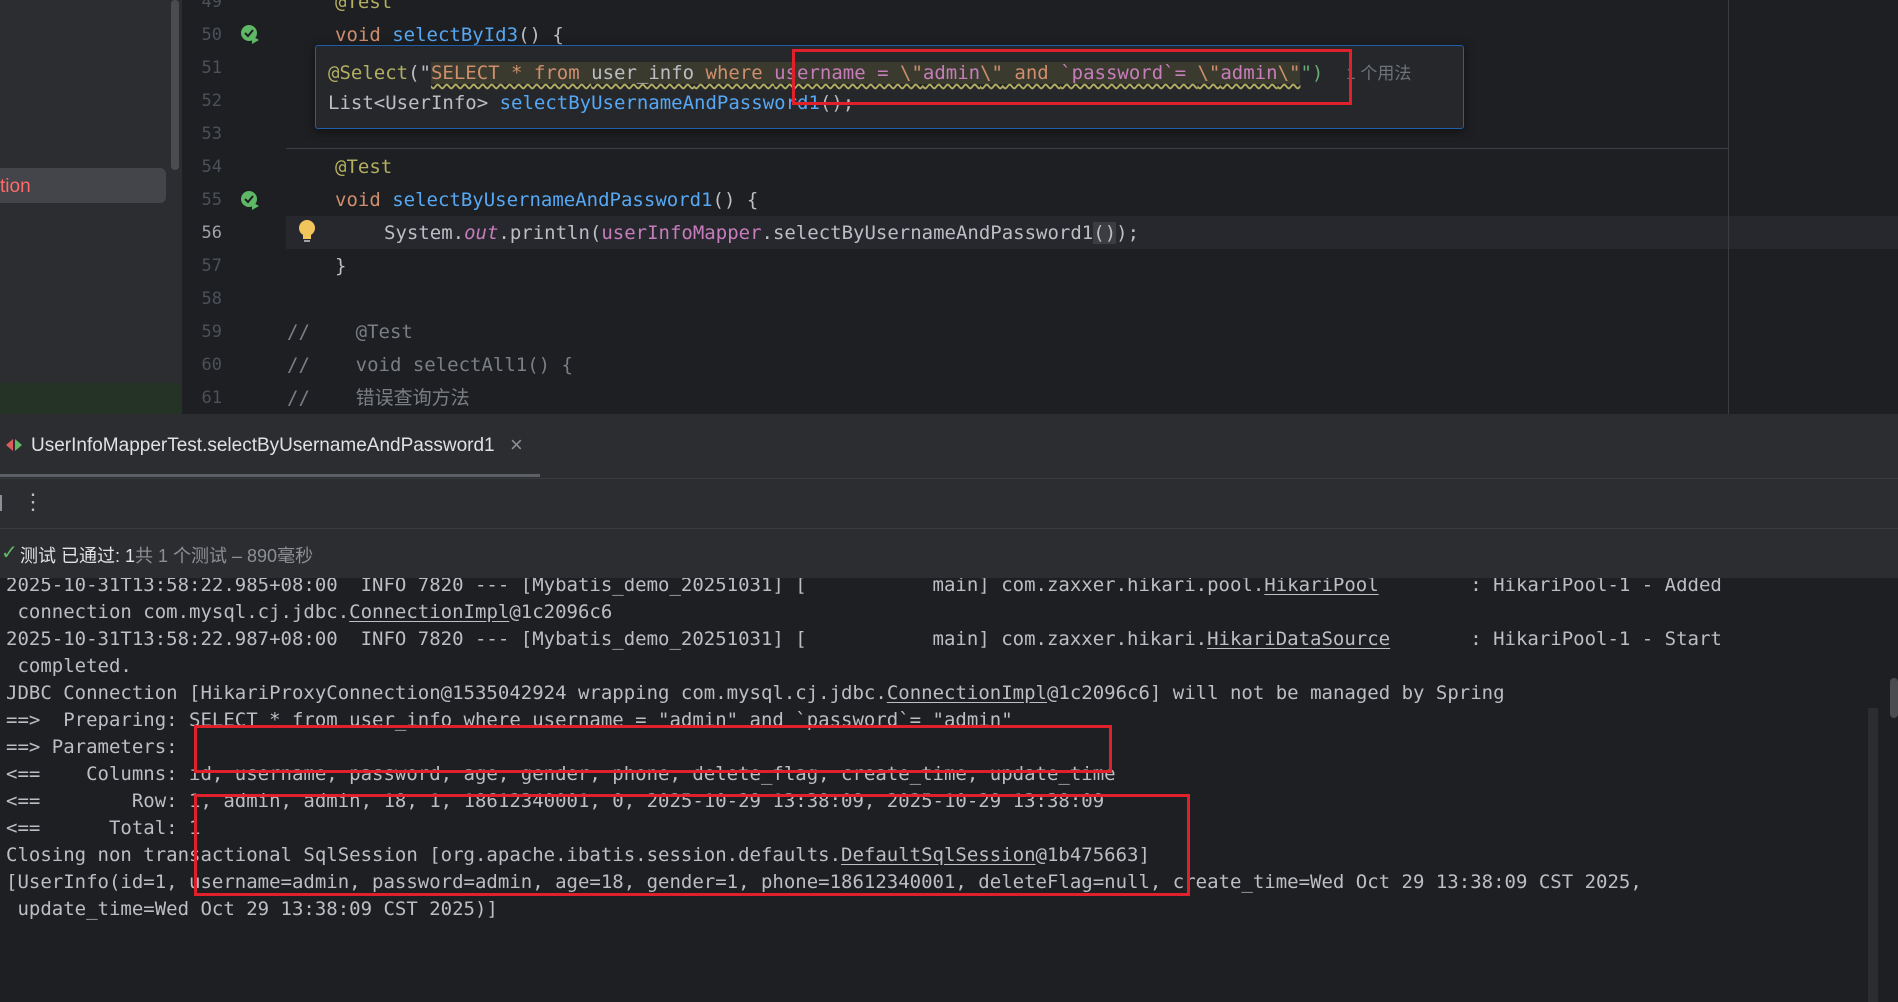 Image resolution: width=1898 pixels, height=1002 pixels. I want to click on usages-hint: 1 个用法, so click(1378, 73).